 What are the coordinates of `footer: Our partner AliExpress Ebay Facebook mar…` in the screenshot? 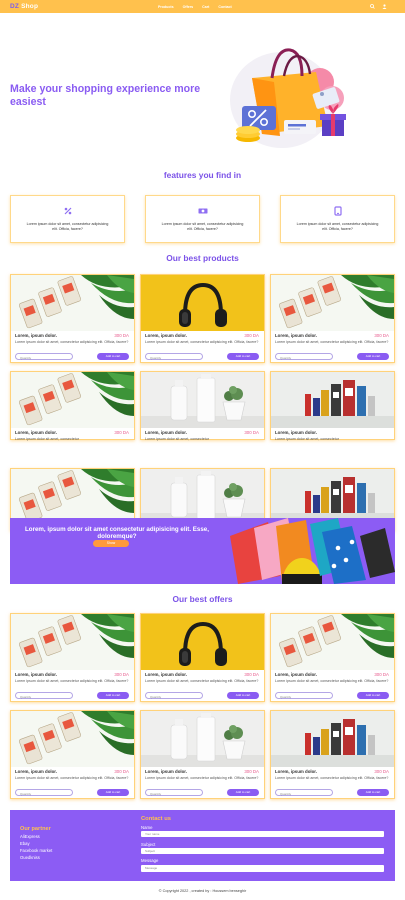 It's located at (202, 845).